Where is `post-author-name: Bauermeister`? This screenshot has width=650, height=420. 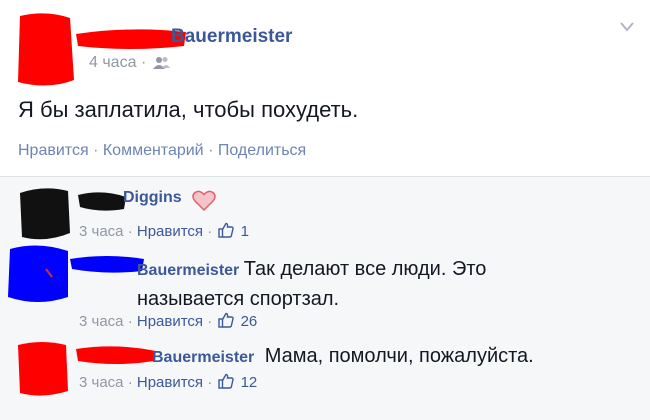 post-author-name: Bauermeister is located at coordinates (231, 37).